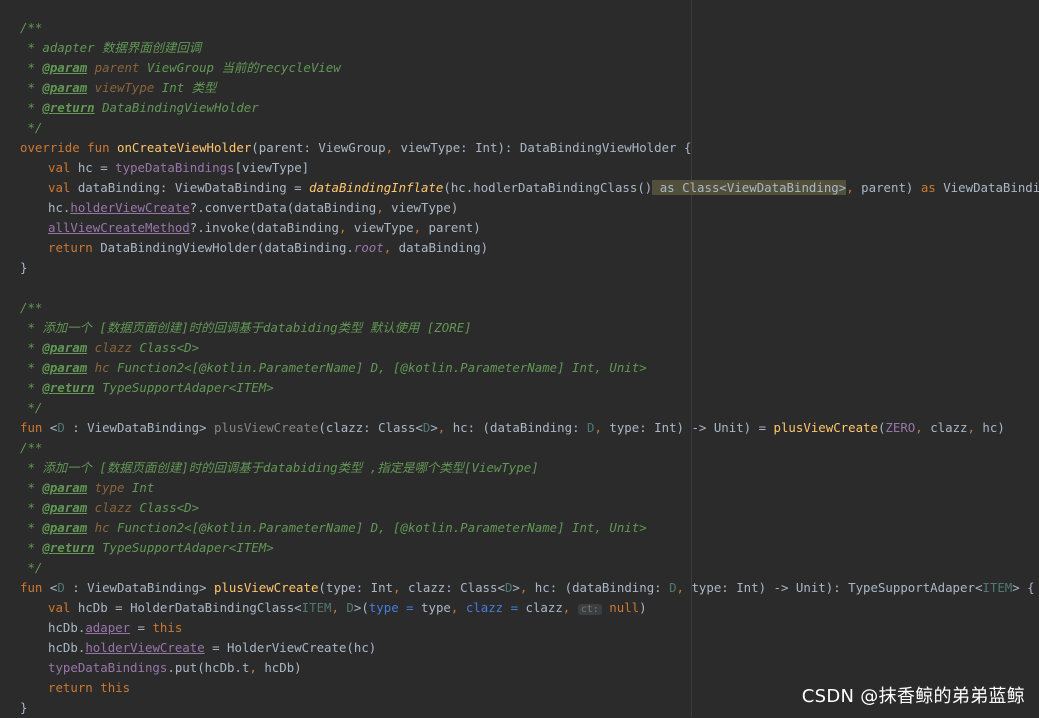 The image size is (1039, 718). What do you see at coordinates (31, 307) in the screenshot?
I see `code-line-15: /**` at bounding box center [31, 307].